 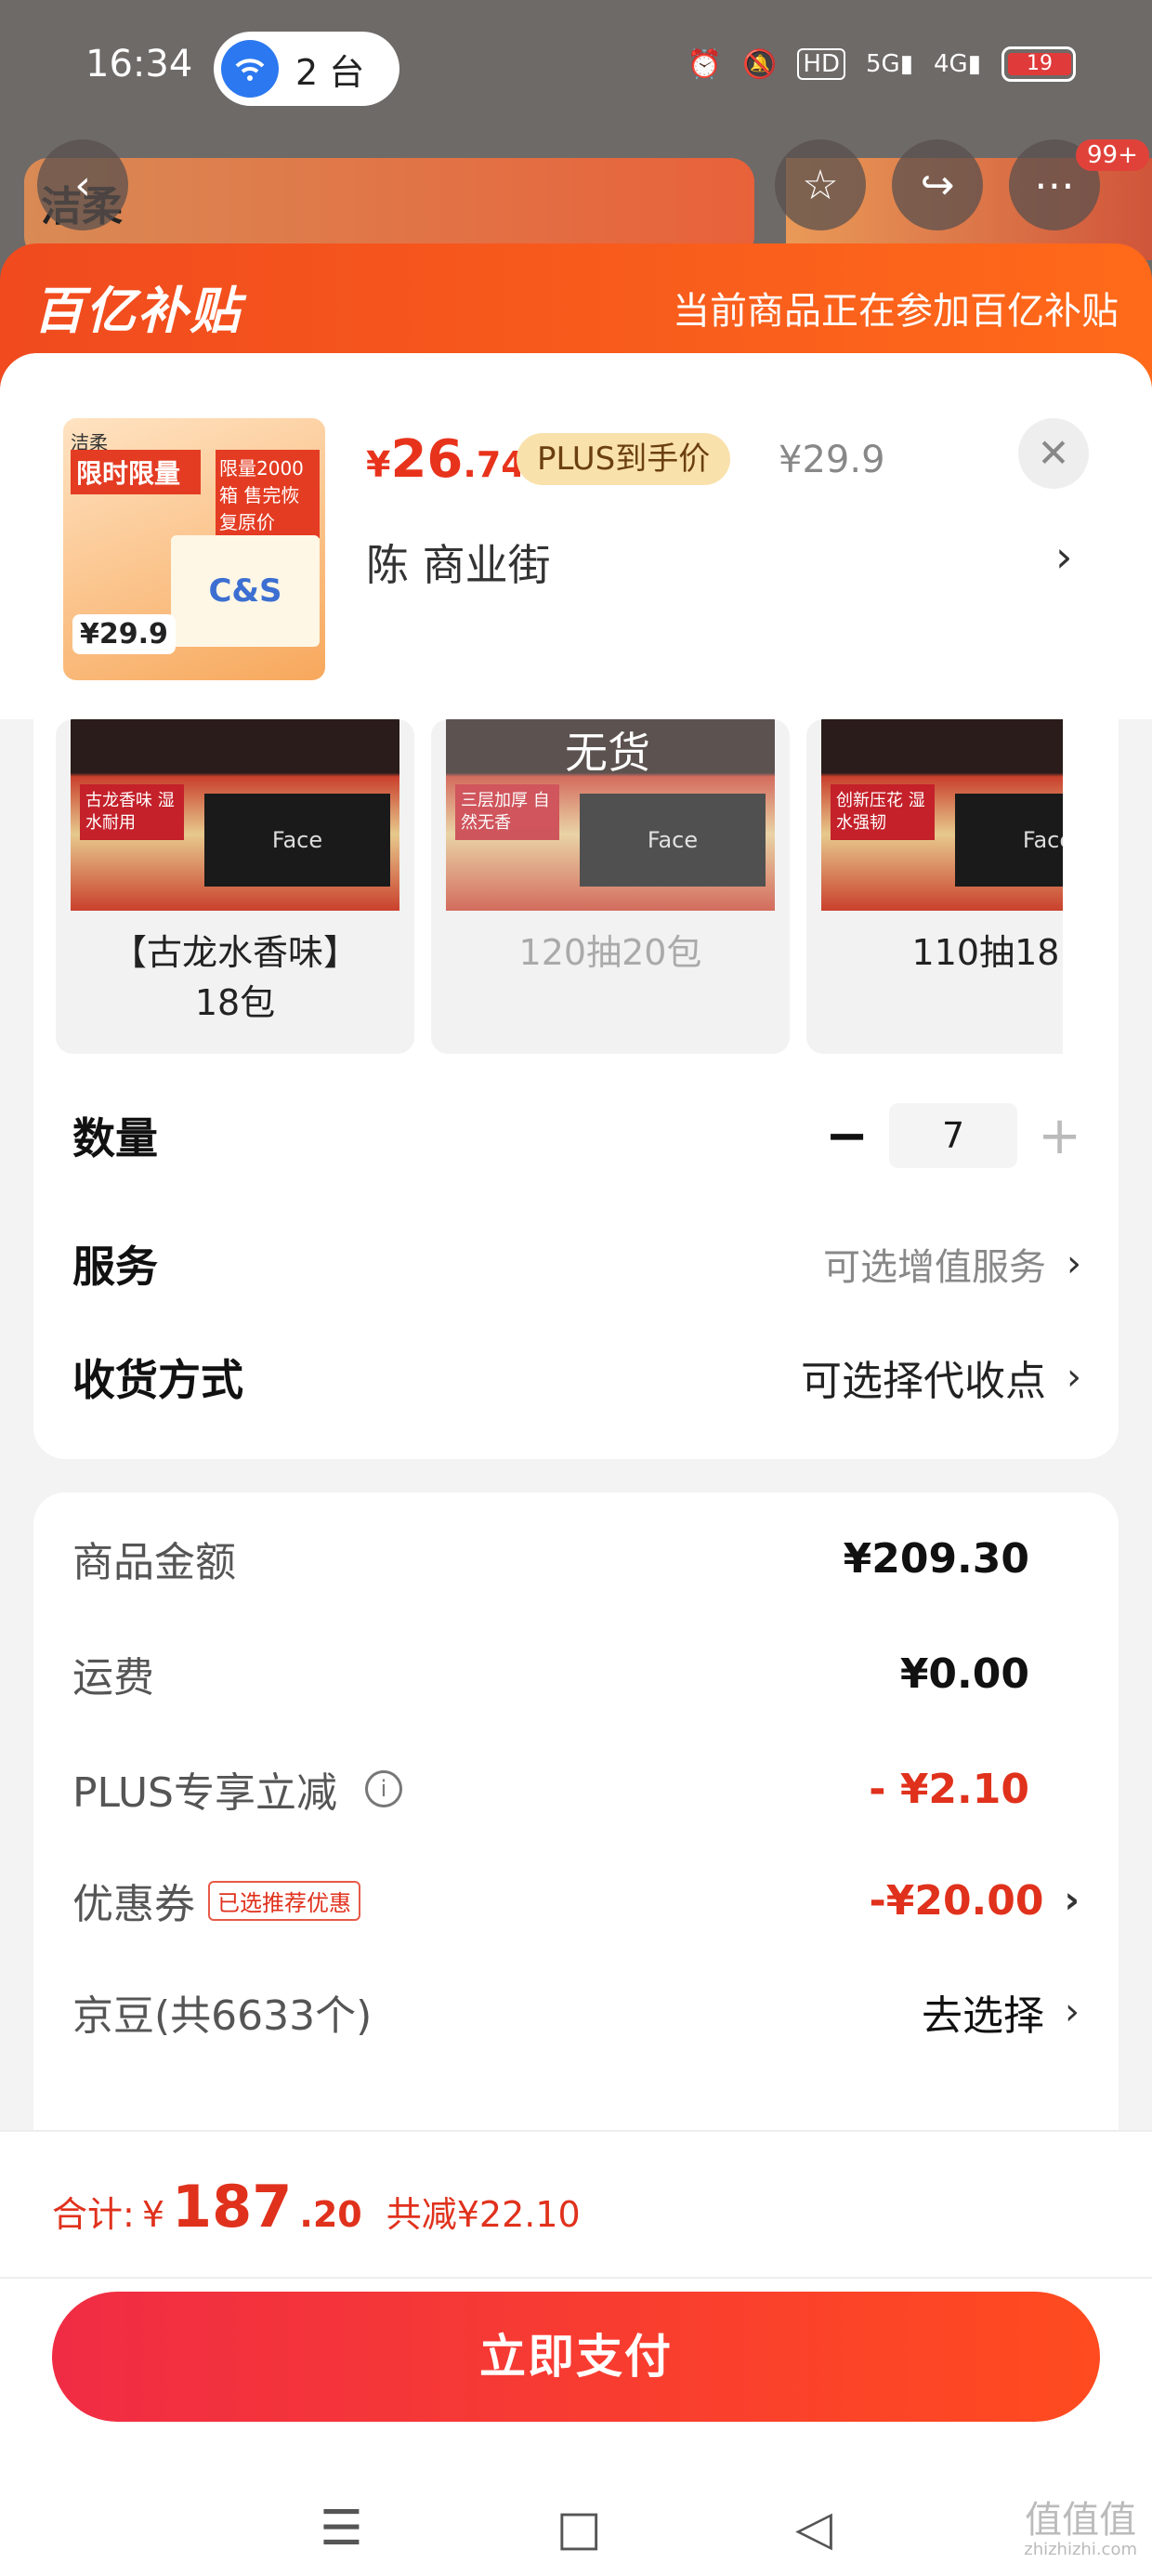 I want to click on plus-discount-label: PLUS专享立减, so click(x=204, y=1793).